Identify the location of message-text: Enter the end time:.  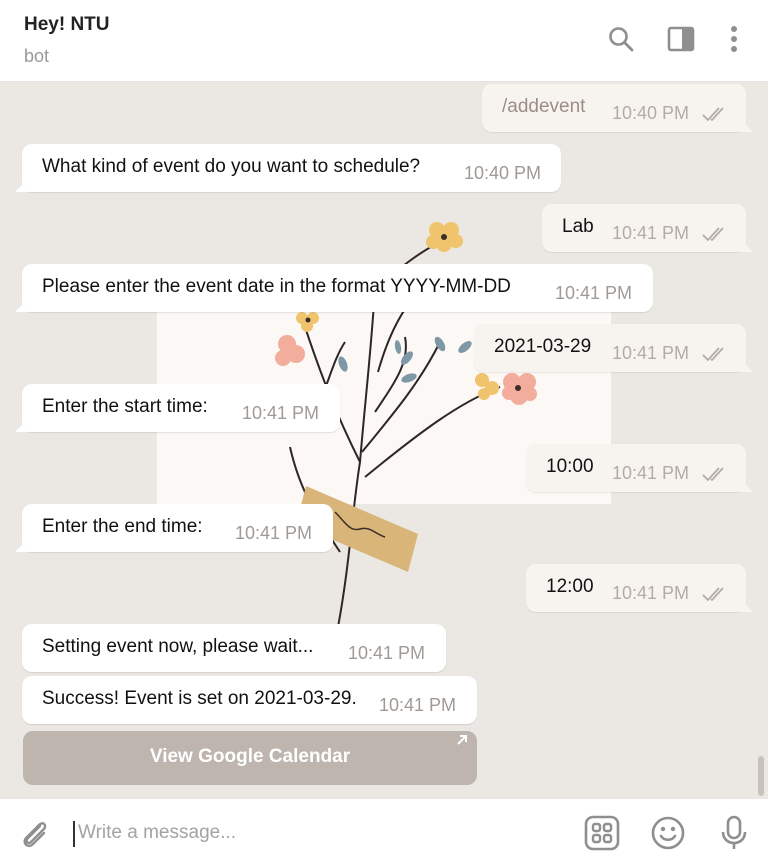
(122, 526).